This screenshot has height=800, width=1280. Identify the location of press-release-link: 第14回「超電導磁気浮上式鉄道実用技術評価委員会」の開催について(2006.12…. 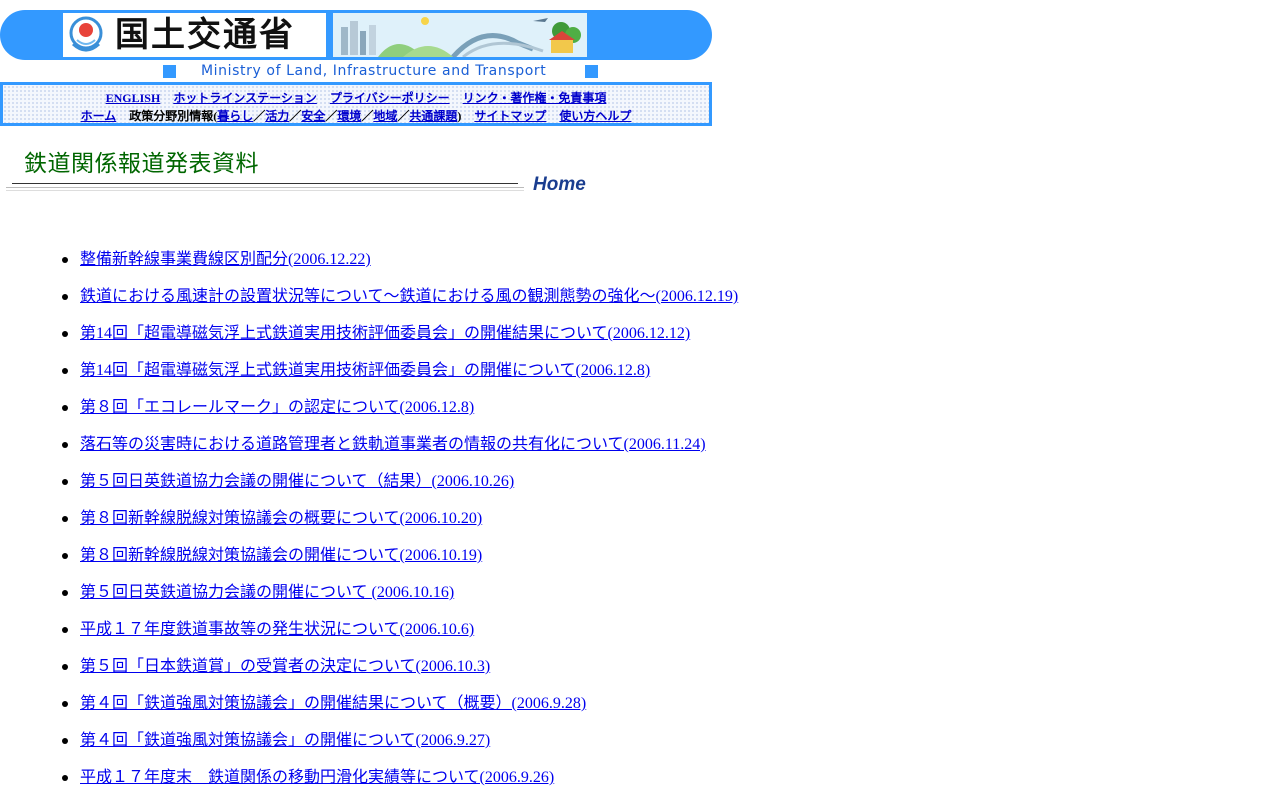
(365, 370).